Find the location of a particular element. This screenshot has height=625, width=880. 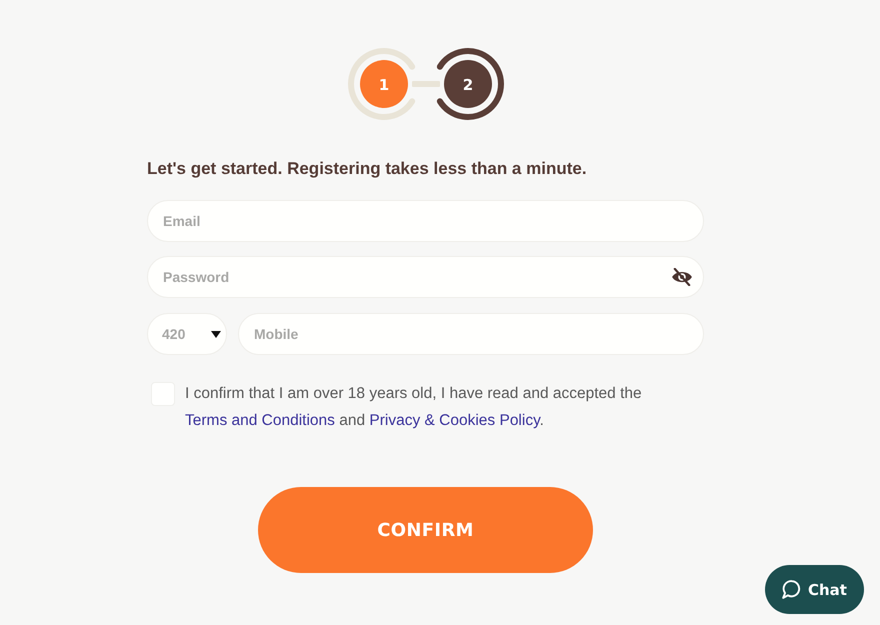

password-field: Password is located at coordinates (425, 277).